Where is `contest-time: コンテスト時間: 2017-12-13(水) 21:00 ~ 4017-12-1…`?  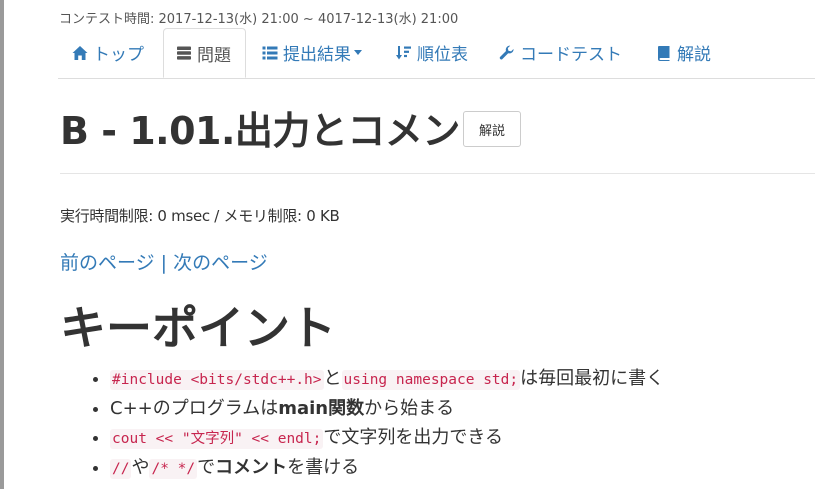
contest-time: コンテスト時間: 2017-12-13(水) 21:00 ~ 4017-12-1… is located at coordinates (259, 19).